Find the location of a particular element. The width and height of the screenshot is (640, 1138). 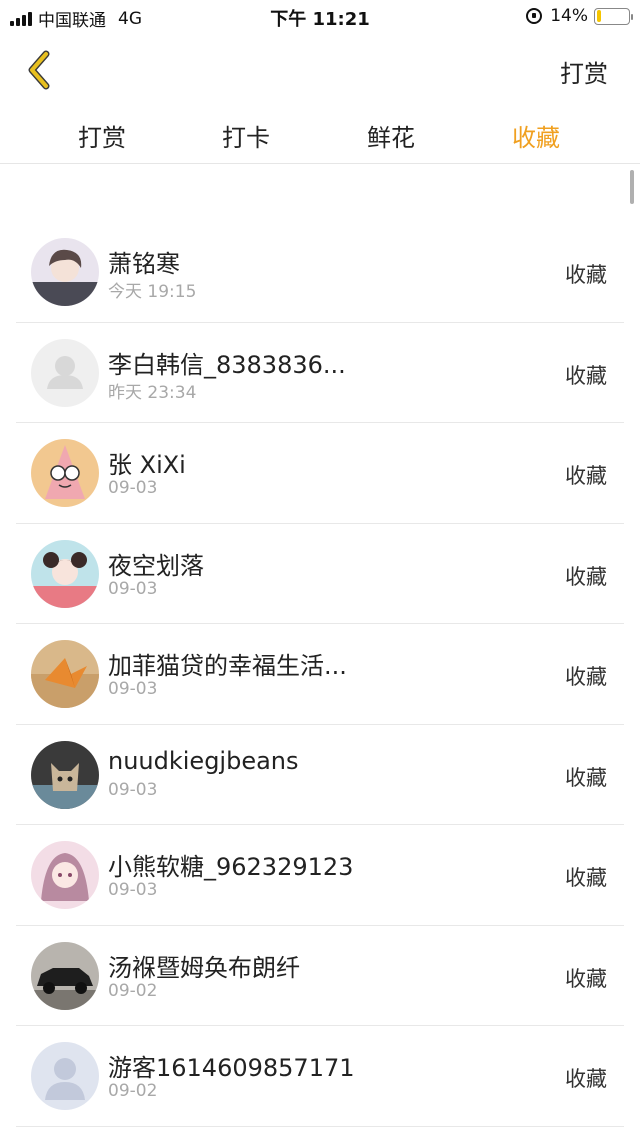

list-item: 汤褓暨姆奂布朗纤 09-02 收藏 is located at coordinates (320, 976).